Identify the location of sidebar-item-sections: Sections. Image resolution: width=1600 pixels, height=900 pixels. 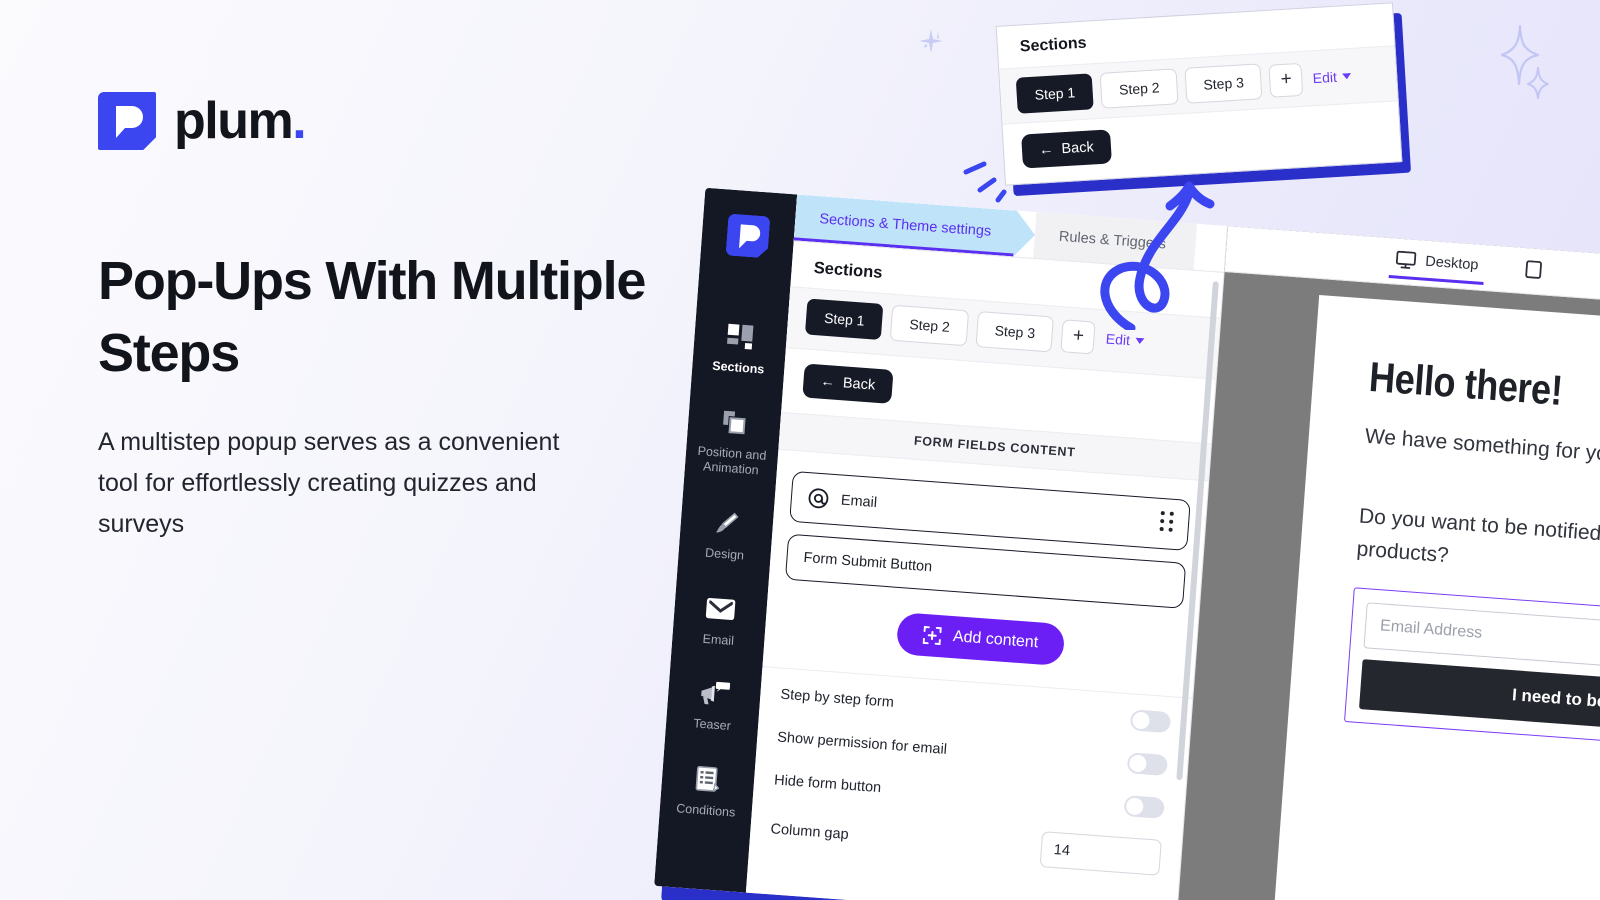
(739, 351).